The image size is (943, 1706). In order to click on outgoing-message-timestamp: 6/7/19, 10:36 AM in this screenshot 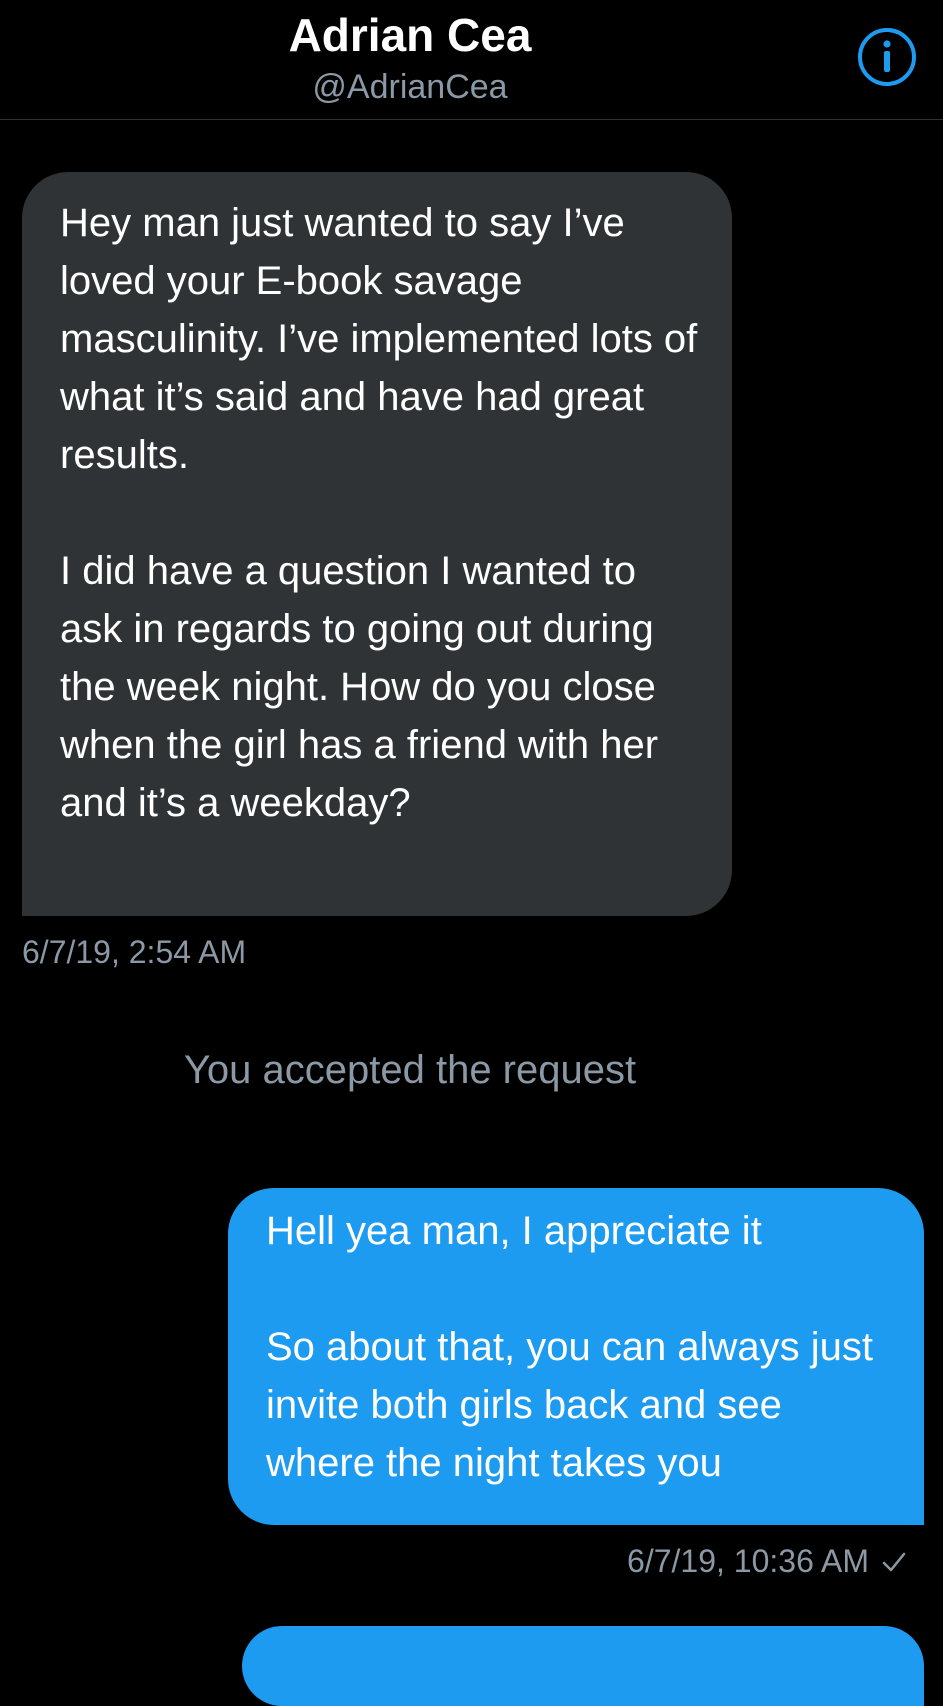, I will do `click(748, 1561)`.